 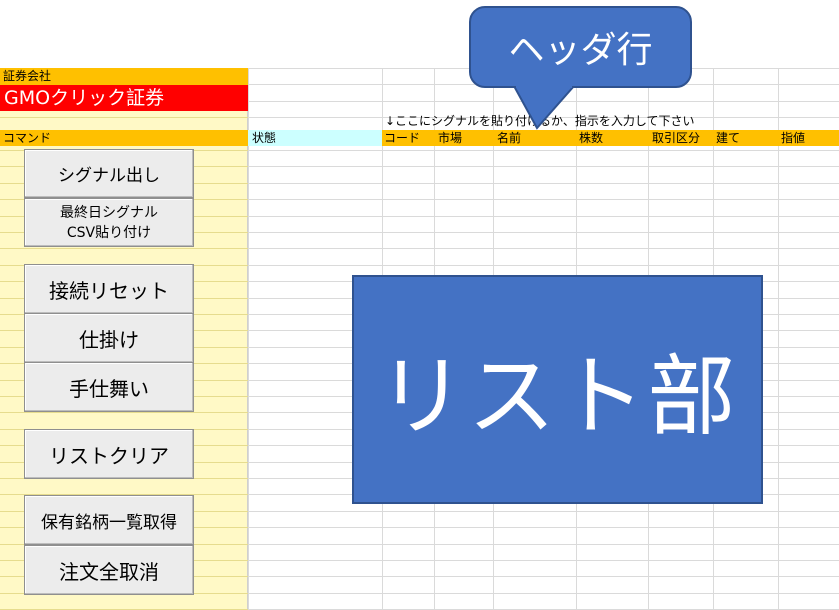 I want to click on callout-seam, so click(x=544, y=85).